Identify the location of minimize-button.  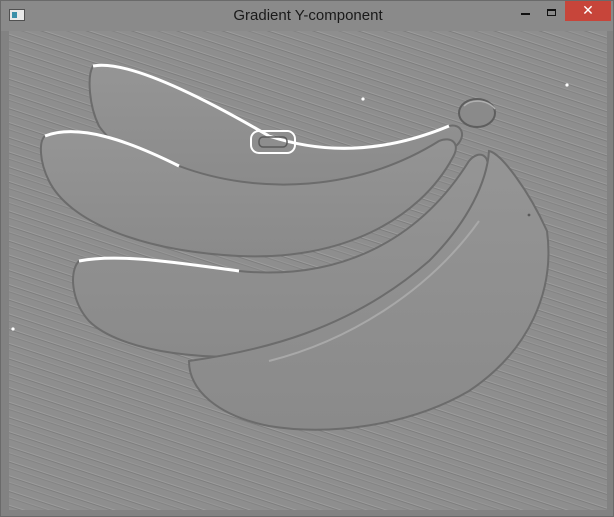
(525, 12).